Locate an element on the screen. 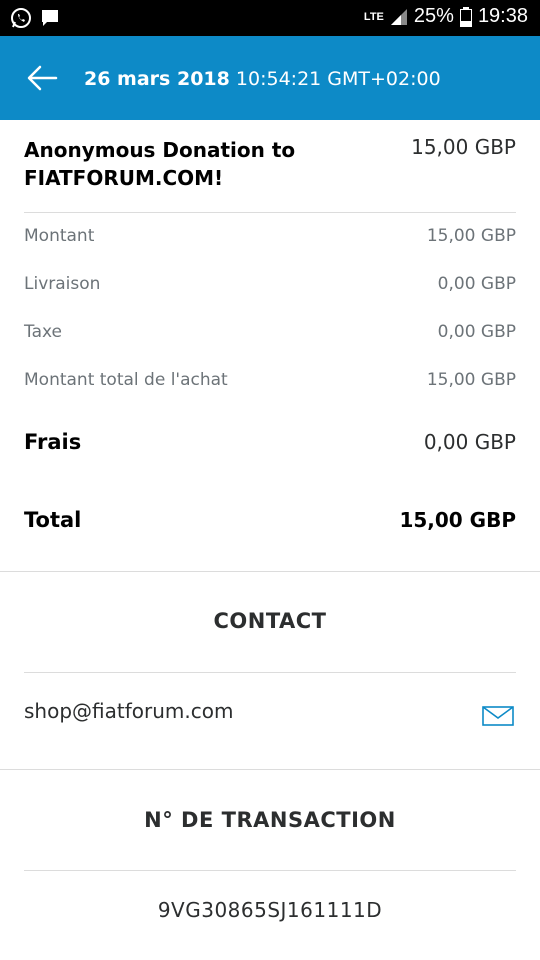 This screenshot has width=540, height=960. network-type: LTE is located at coordinates (373, 16).